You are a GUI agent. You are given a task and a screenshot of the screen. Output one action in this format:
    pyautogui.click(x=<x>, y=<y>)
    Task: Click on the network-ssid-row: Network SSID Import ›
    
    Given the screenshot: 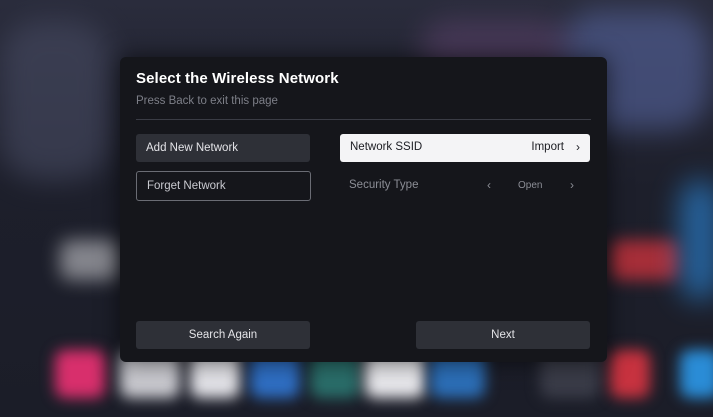 What is the action you would take?
    pyautogui.click(x=465, y=148)
    